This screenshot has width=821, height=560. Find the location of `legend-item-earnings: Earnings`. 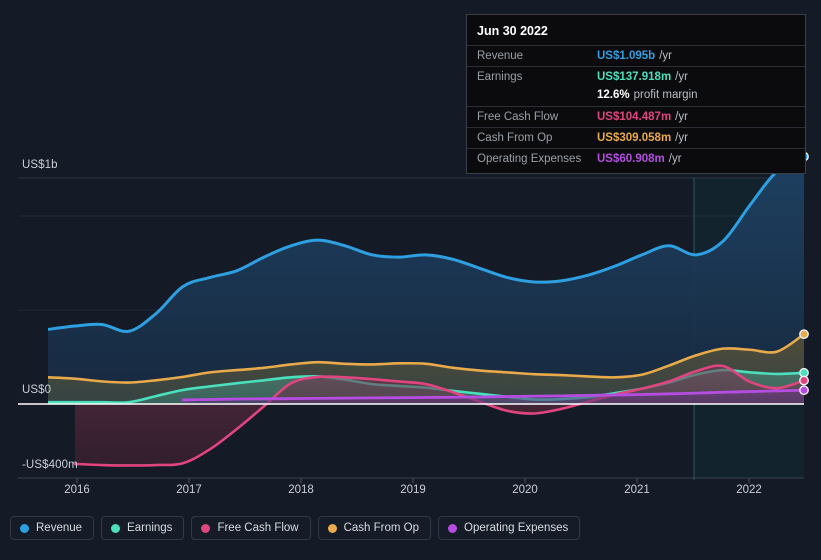

legend-item-earnings: Earnings is located at coordinates (143, 528).